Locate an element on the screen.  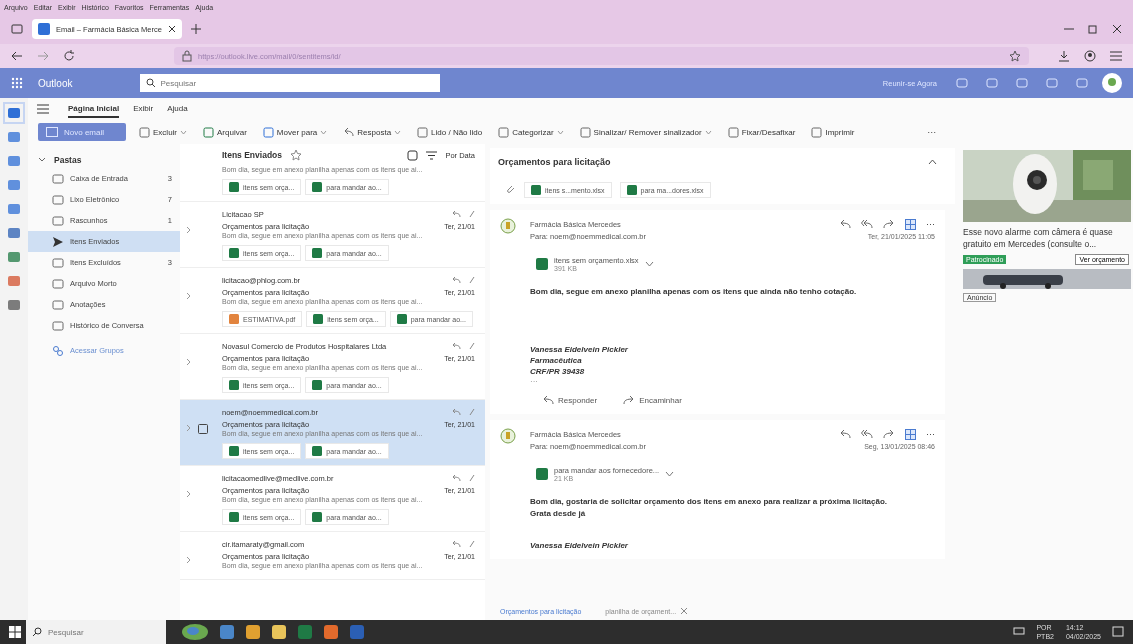
tab-list-icon is located at coordinates (17, 29).